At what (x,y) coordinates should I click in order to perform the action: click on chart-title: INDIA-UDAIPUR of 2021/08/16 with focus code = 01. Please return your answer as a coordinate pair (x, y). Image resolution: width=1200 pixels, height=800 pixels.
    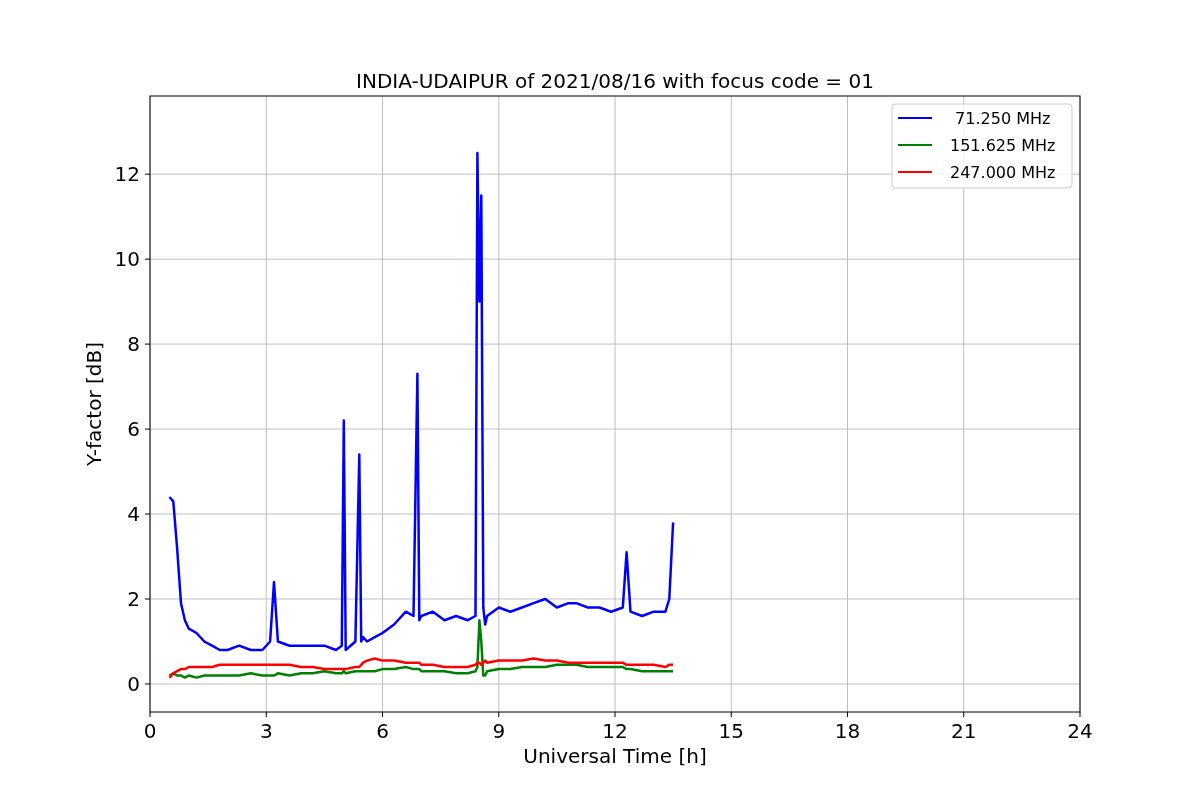
    Looking at the image, I should click on (615, 81).